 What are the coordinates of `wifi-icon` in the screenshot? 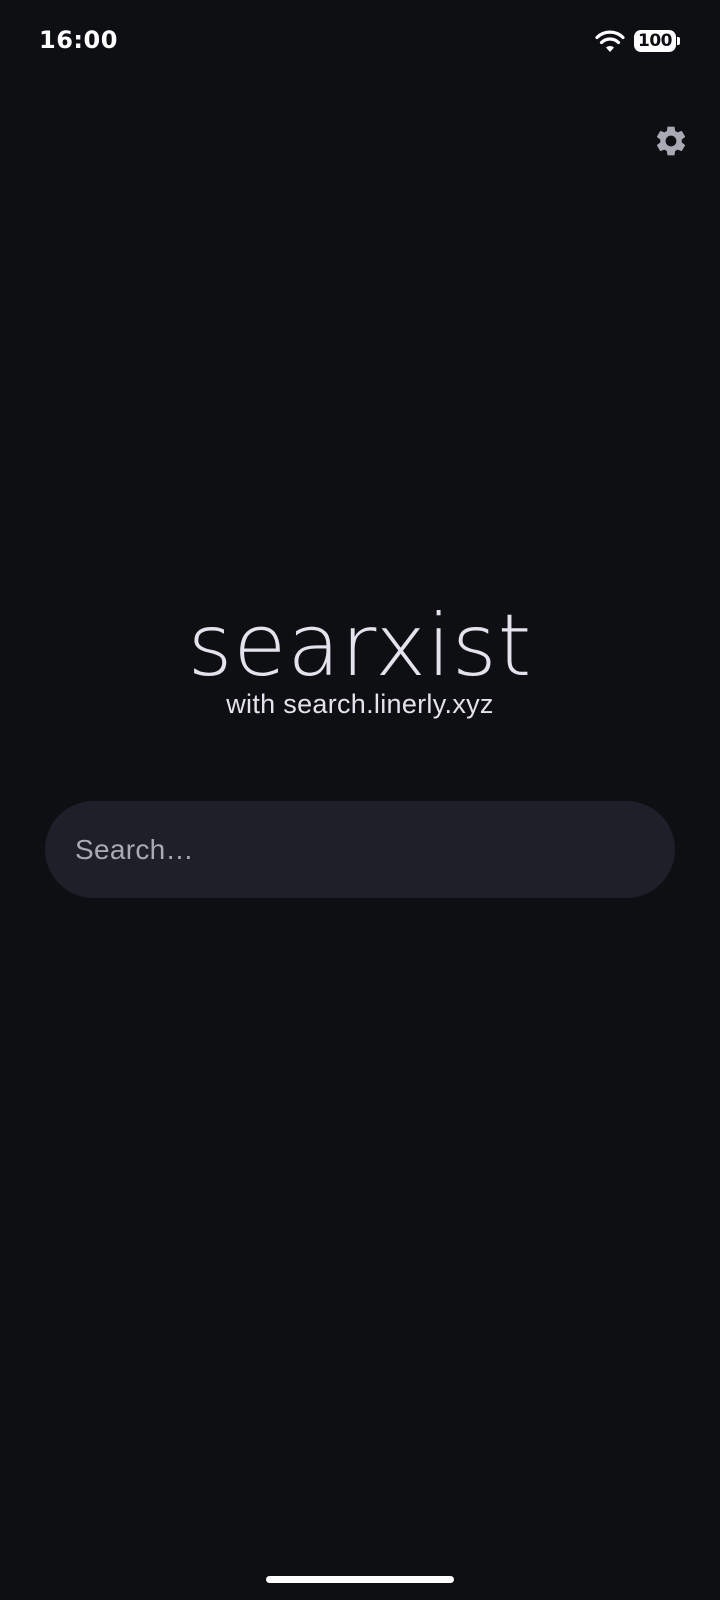 It's located at (610, 41).